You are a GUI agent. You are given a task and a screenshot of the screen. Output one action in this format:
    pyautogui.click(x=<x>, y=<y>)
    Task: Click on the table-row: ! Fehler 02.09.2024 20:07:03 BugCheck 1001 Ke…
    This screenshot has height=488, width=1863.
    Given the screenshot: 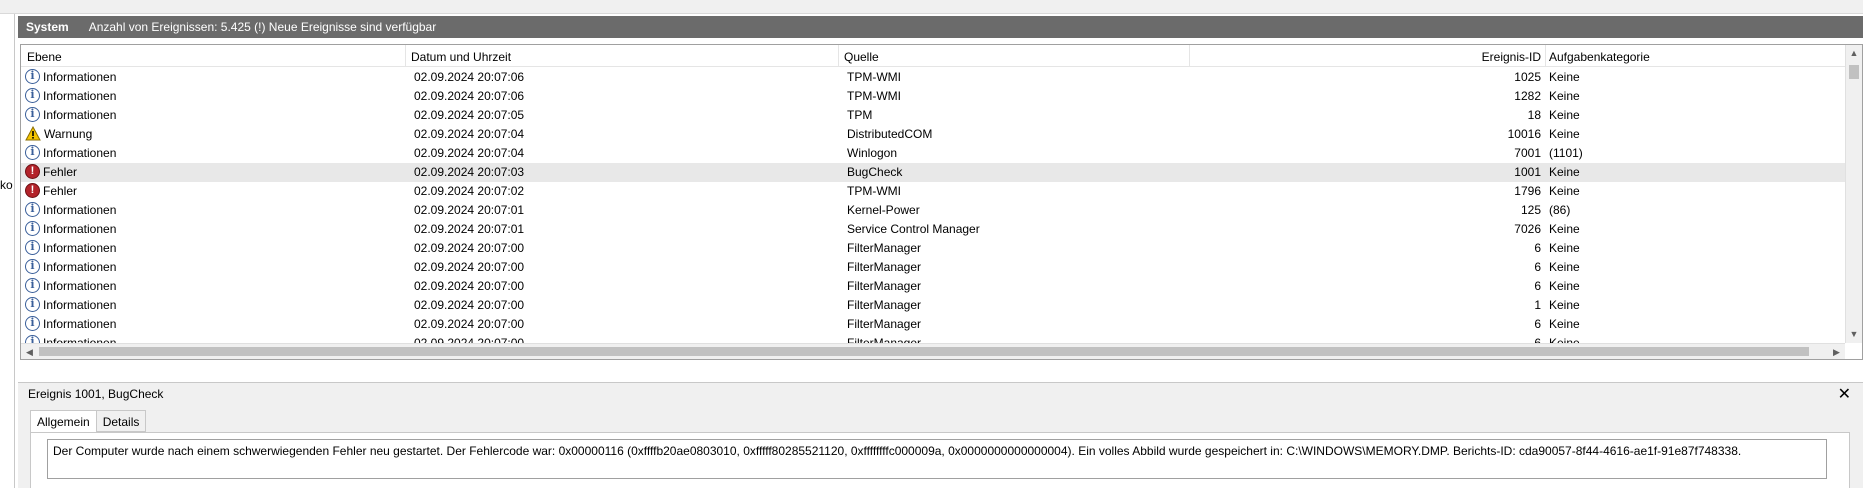 What is the action you would take?
    pyautogui.click(x=933, y=172)
    